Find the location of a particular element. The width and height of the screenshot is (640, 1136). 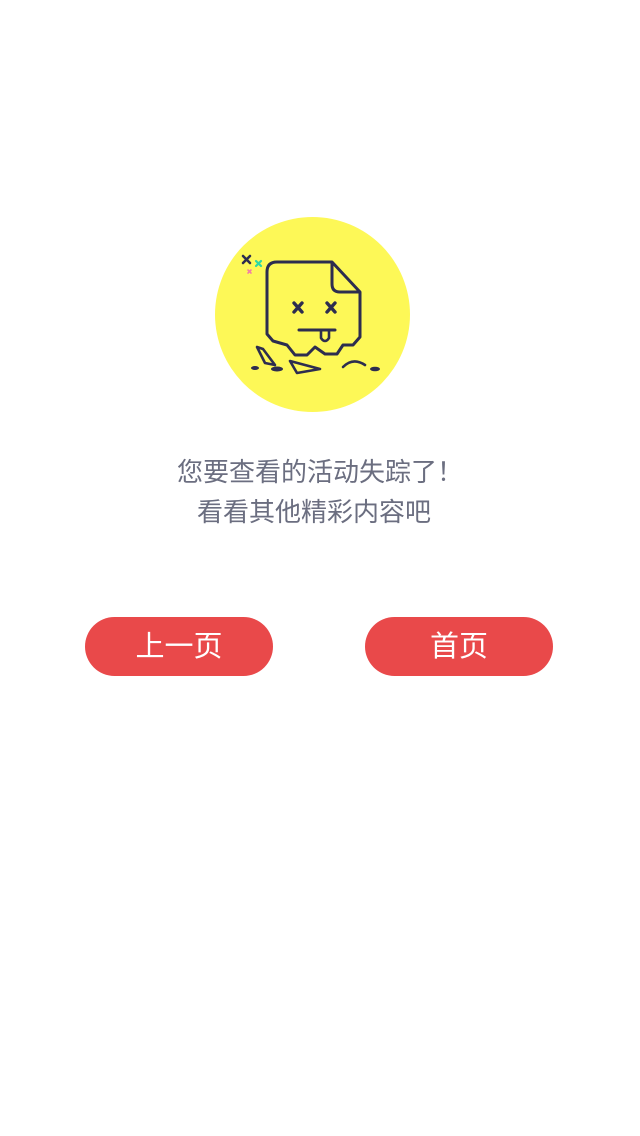

home-button: 首页 is located at coordinates (459, 646).